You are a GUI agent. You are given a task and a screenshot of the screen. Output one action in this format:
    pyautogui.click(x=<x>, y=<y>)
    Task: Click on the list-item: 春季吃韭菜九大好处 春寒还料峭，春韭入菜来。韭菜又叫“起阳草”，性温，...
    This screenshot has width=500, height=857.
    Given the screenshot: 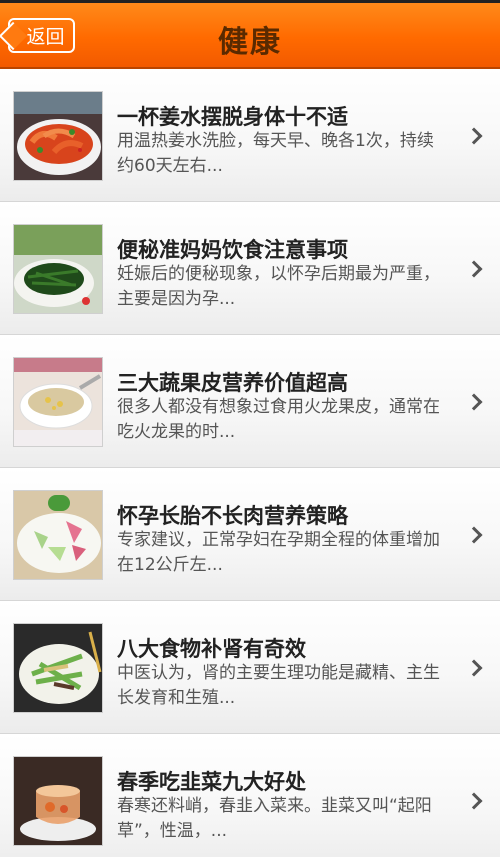 What is the action you would take?
    pyautogui.click(x=250, y=795)
    